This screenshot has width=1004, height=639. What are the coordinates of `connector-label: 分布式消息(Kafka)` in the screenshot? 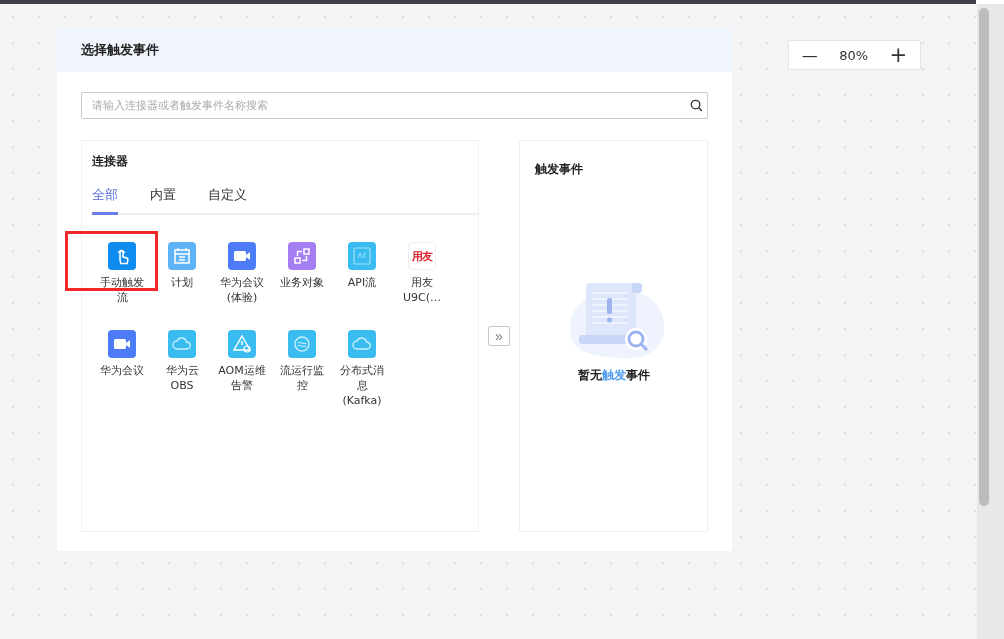 It's located at (362, 385).